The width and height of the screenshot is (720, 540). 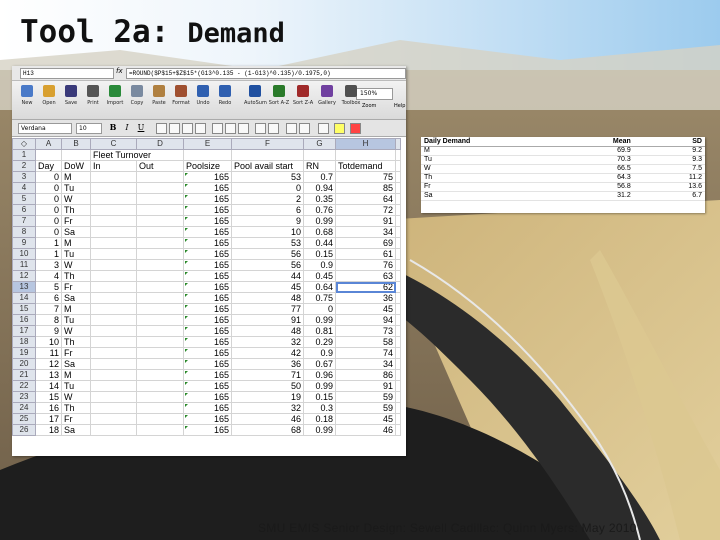 I want to click on data-cell: 0.76, so click(x=319, y=210).